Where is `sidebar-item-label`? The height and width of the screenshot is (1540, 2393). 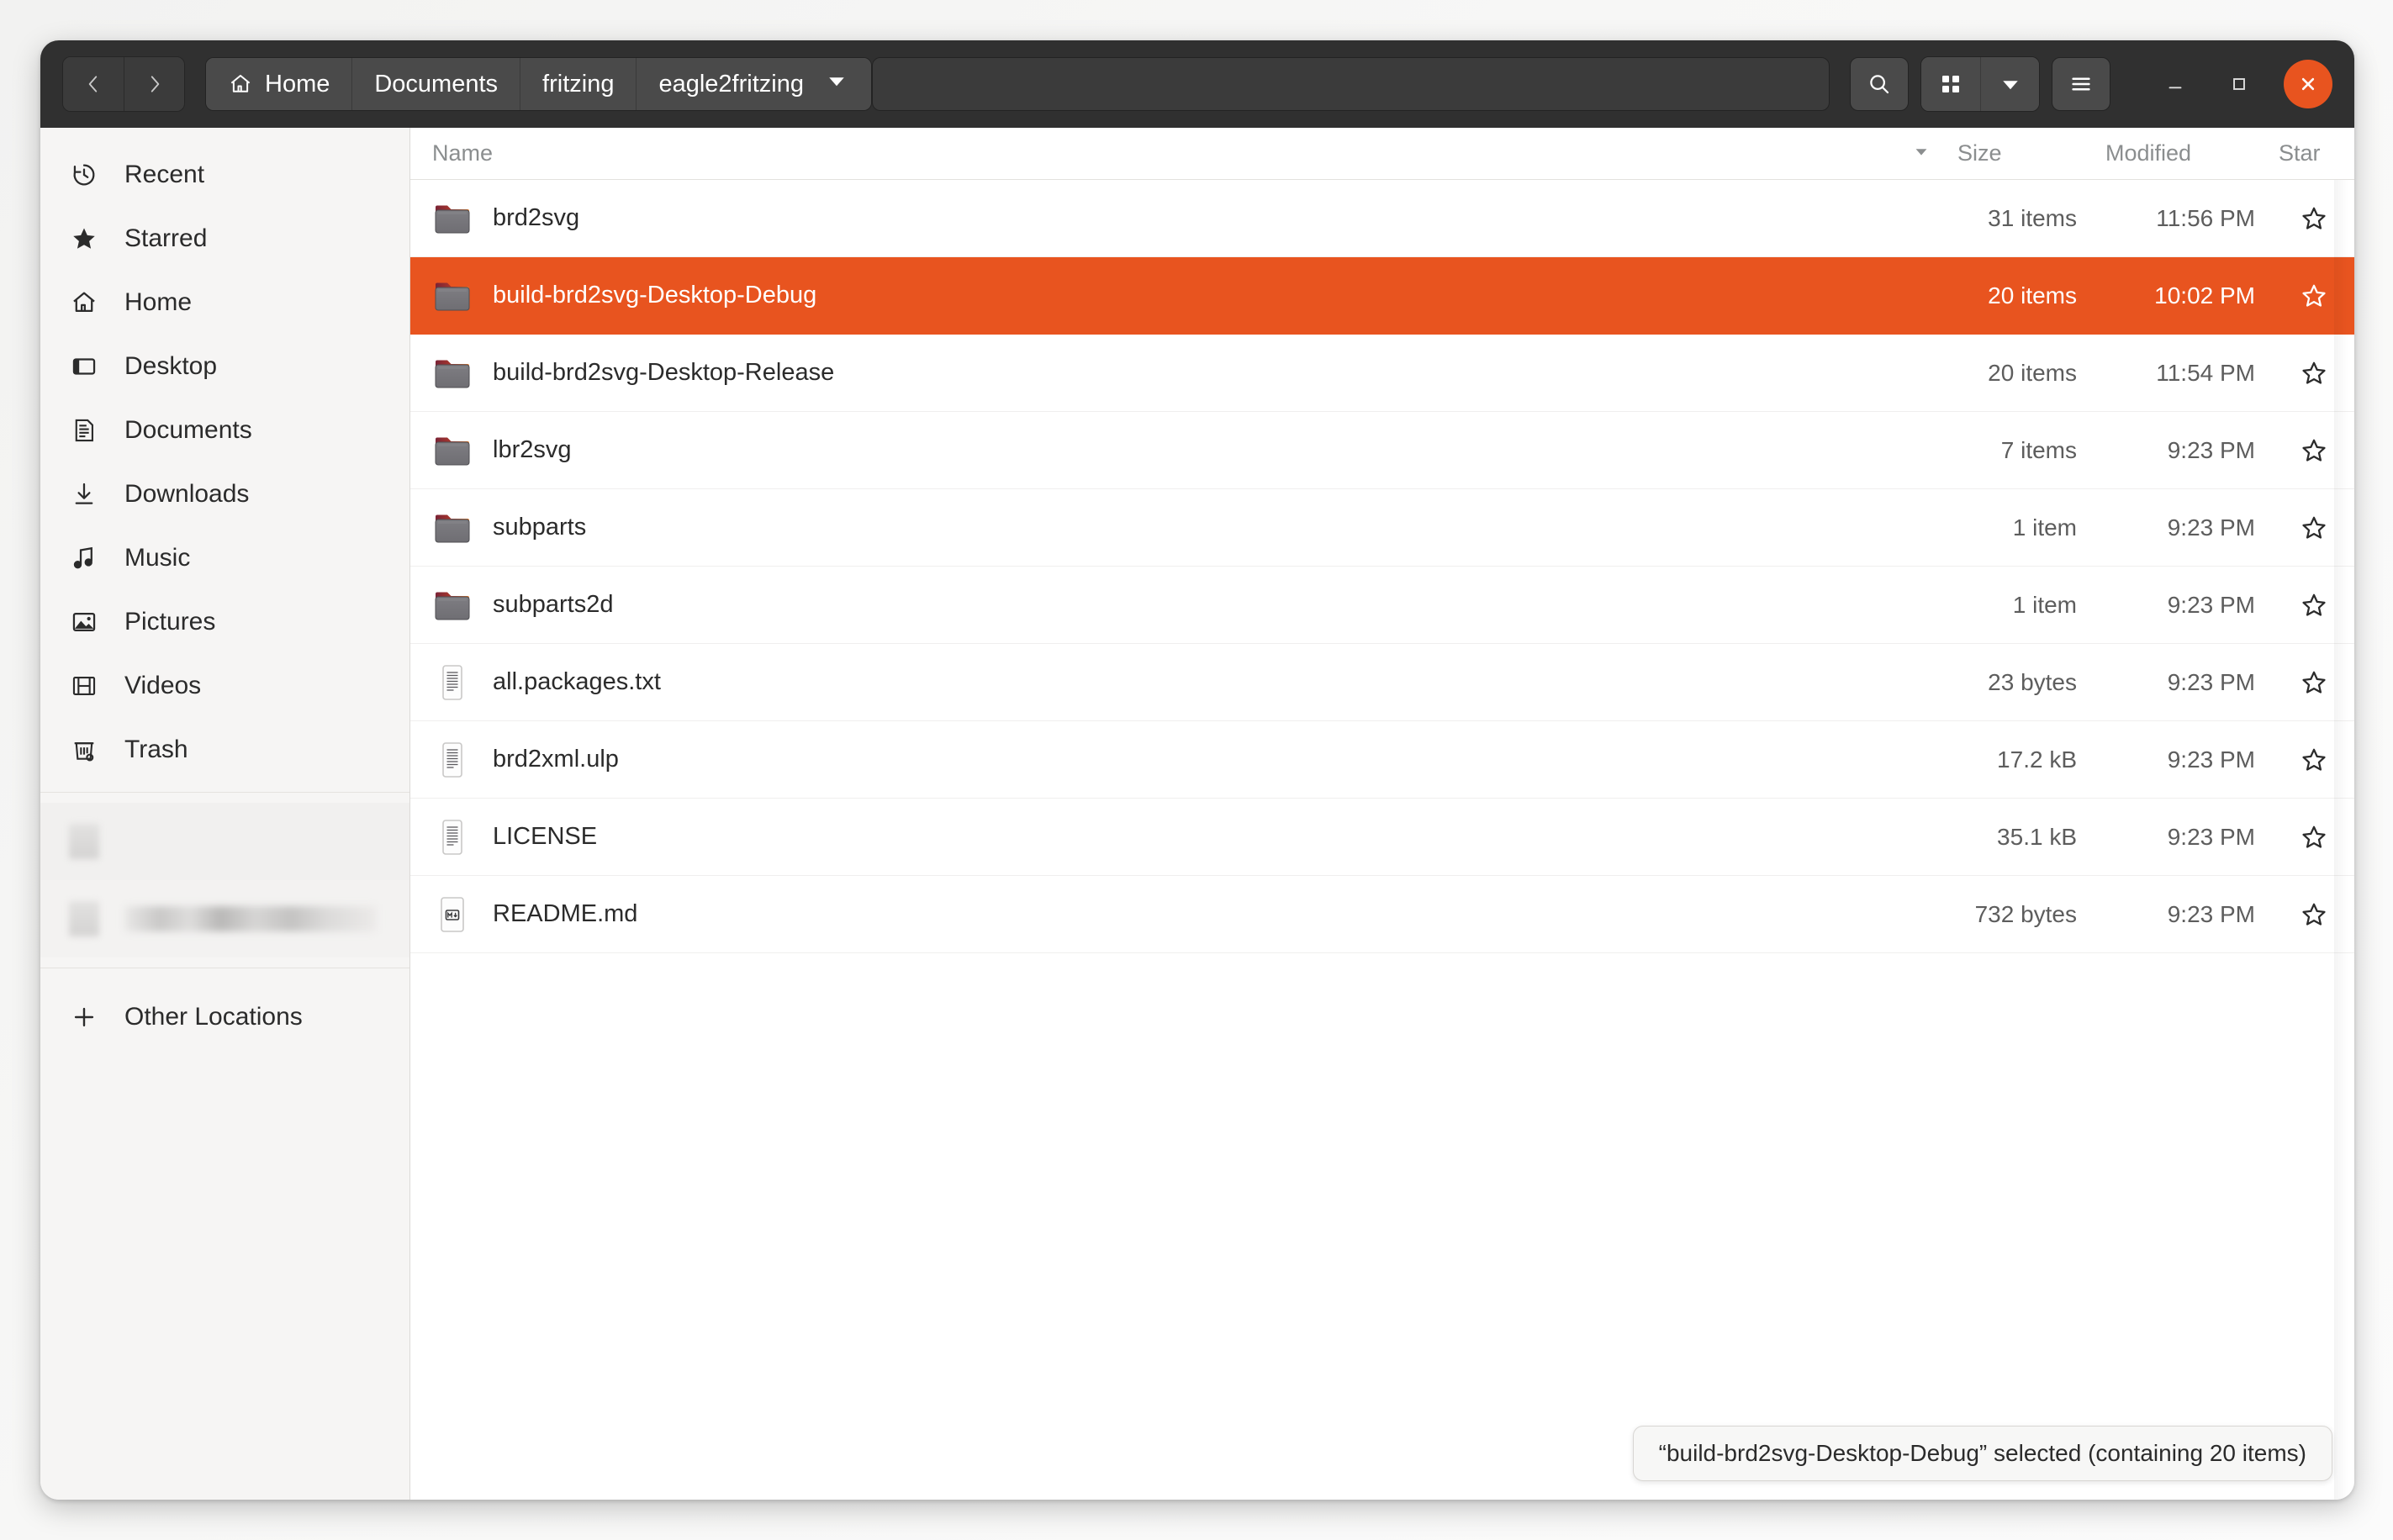
sidebar-item-label is located at coordinates (250, 918).